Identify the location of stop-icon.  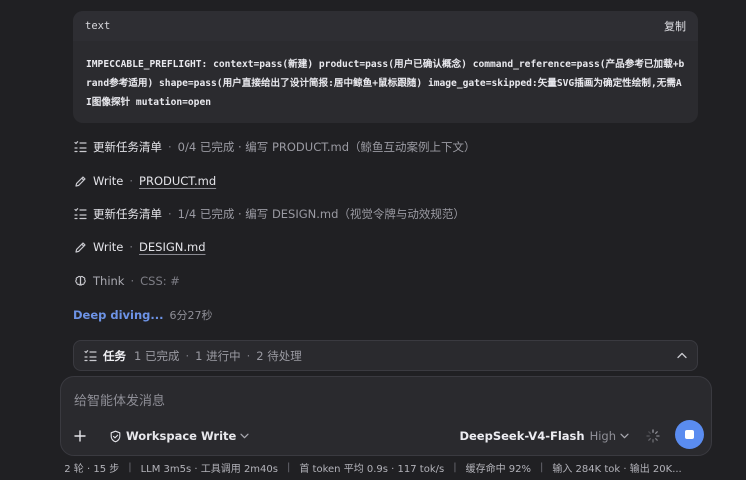
(689, 434).